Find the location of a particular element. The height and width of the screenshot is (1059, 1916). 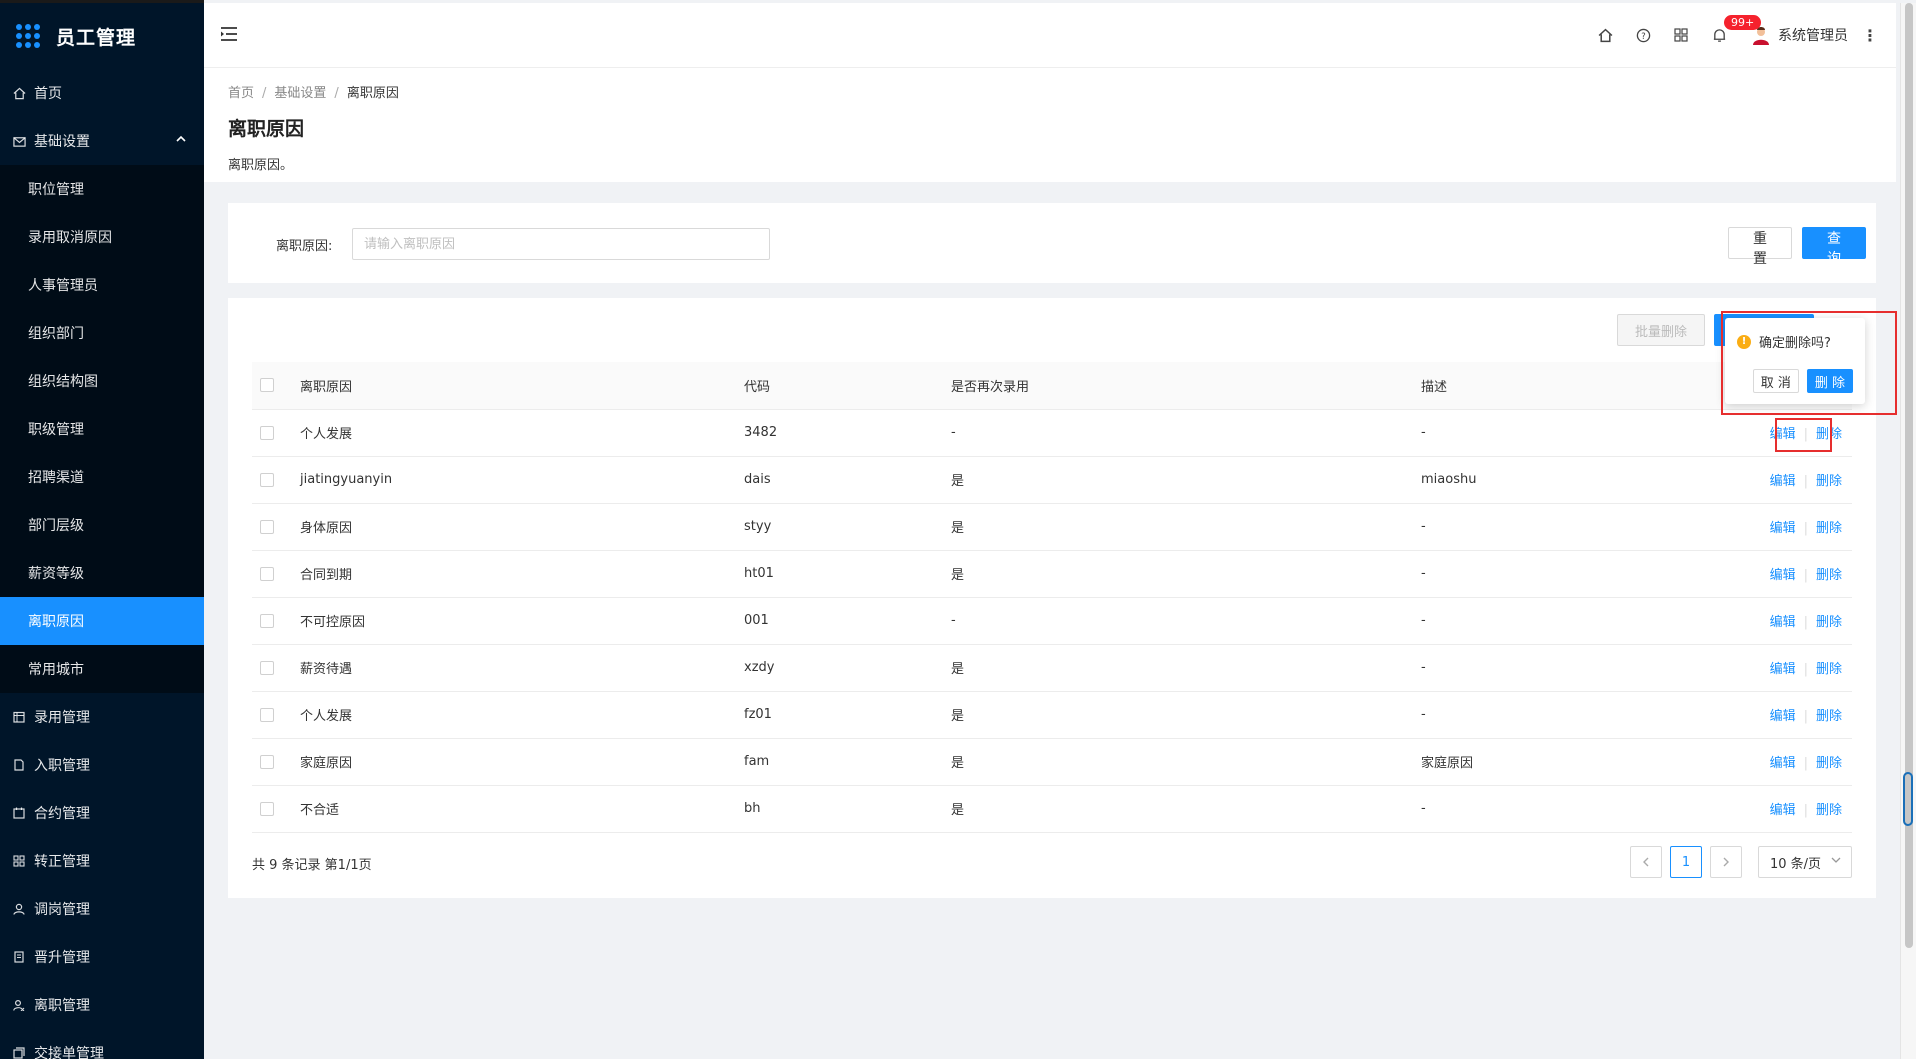

reset-button: 重 置 is located at coordinates (1760, 247).